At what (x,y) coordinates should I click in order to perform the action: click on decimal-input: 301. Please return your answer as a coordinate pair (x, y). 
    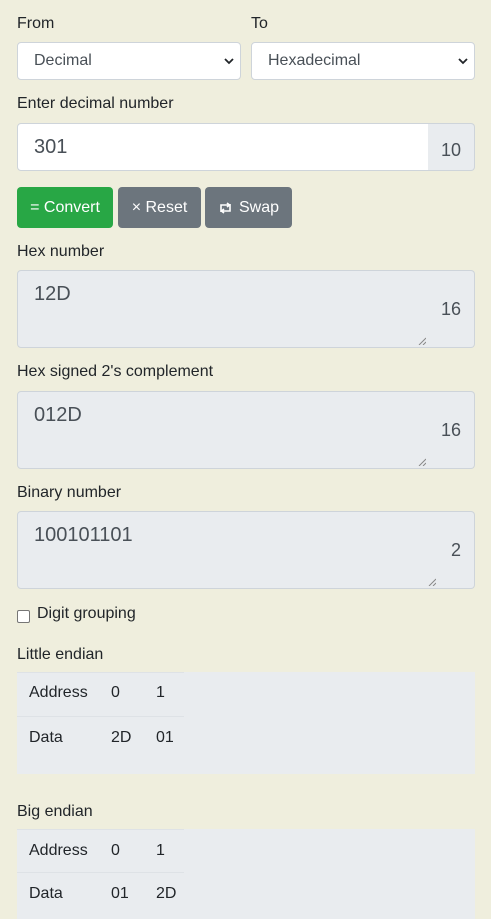
    Looking at the image, I should click on (223, 147).